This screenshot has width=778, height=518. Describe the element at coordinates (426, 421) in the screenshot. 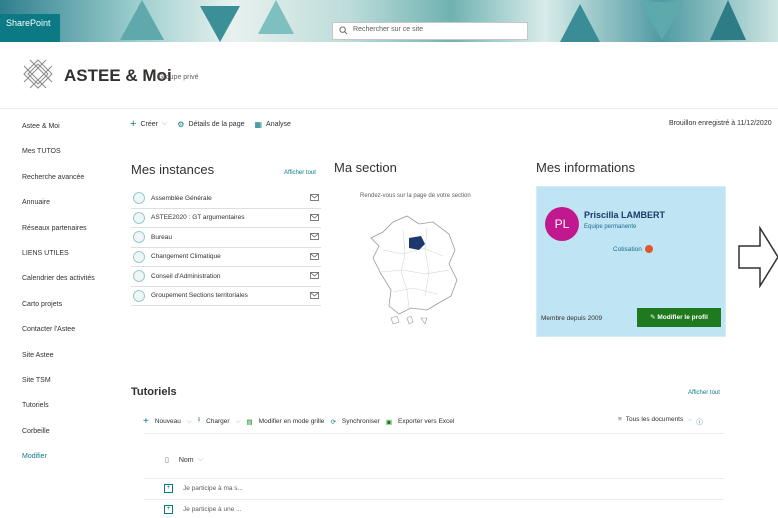

I see `export-excel-button: Exporter vers Excel` at that location.